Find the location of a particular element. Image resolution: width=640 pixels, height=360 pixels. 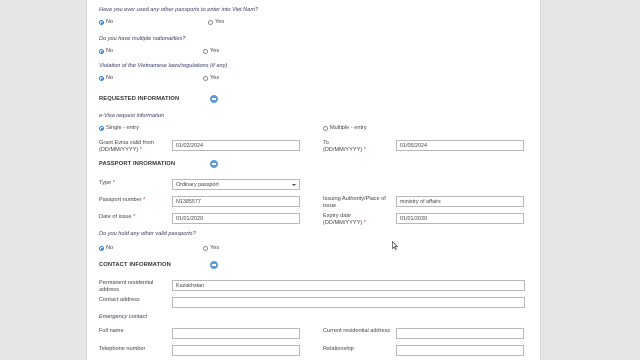

permanent-address-input: Kazakhstan is located at coordinates (348, 285).